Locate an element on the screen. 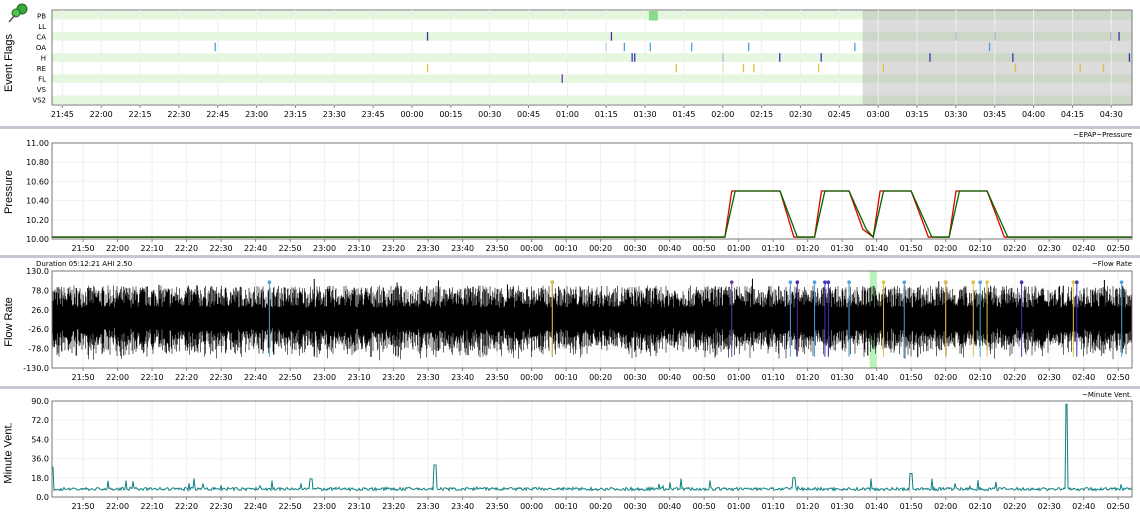  x-tick-label: 23:40 is located at coordinates (462, 377).